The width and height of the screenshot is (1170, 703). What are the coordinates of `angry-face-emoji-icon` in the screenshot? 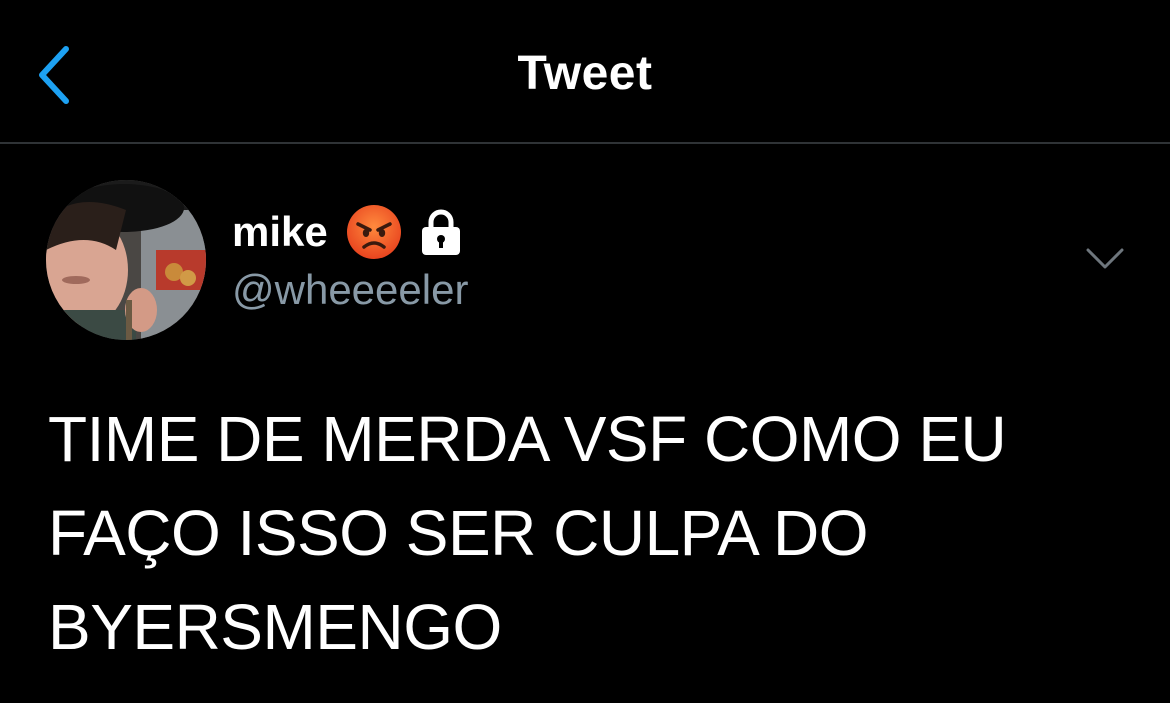 It's located at (374, 232).